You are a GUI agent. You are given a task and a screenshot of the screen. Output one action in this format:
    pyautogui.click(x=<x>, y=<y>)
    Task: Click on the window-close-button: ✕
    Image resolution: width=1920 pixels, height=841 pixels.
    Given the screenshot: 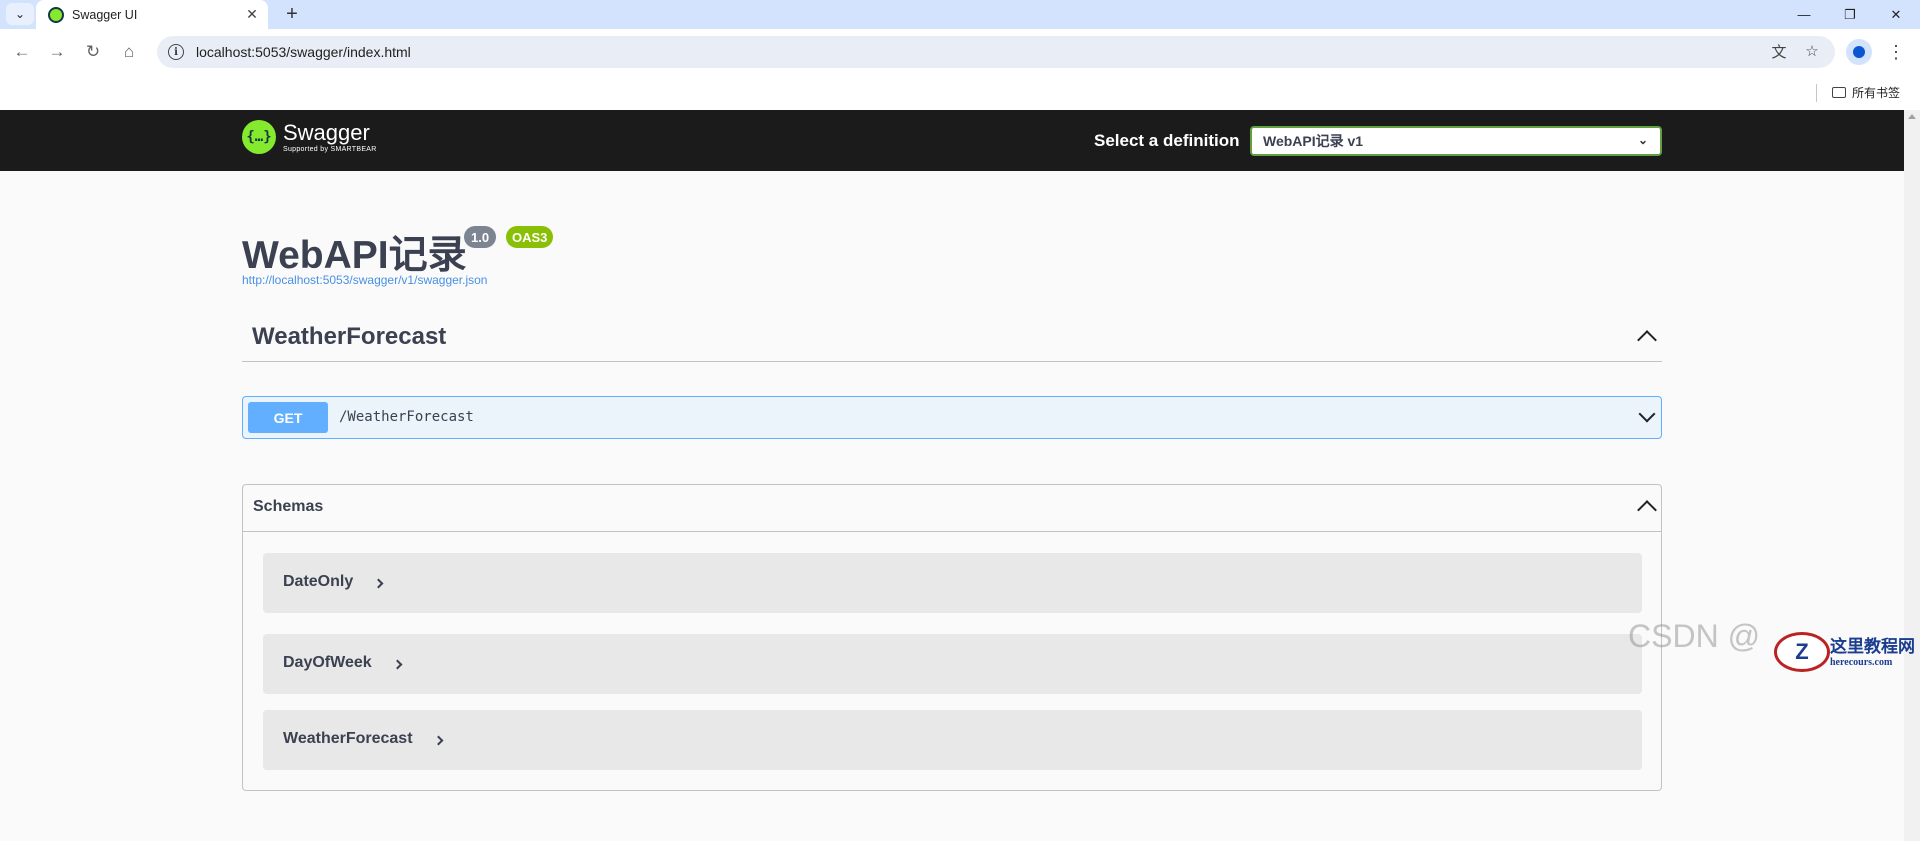 What is the action you would take?
    pyautogui.click(x=1896, y=14)
    